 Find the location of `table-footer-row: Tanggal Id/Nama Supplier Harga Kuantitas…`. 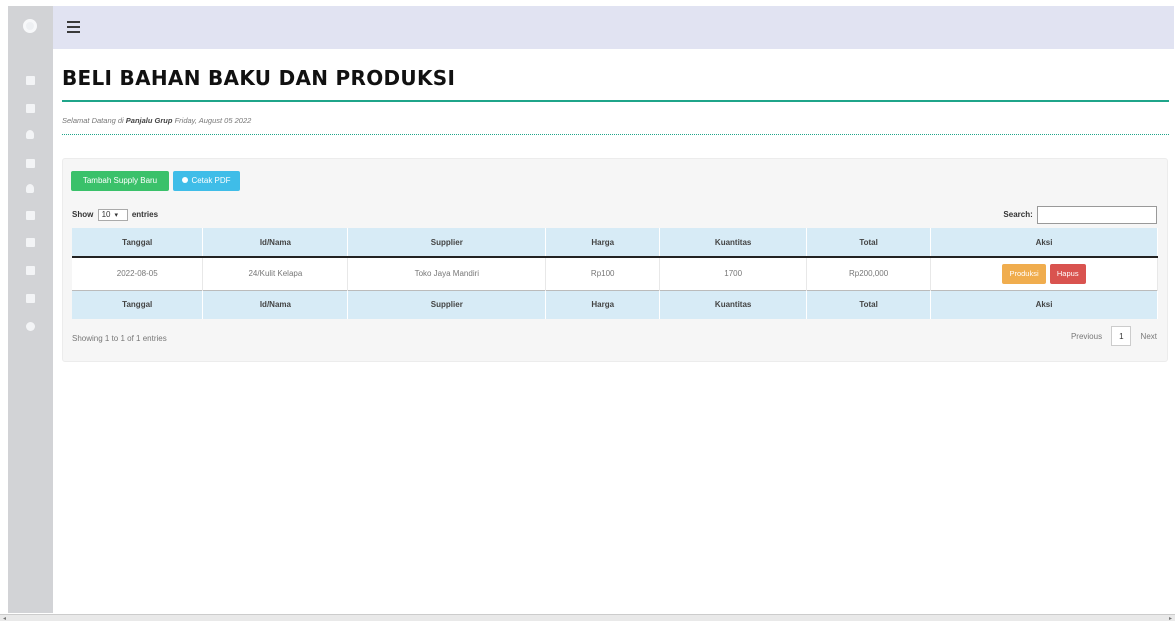

table-footer-row: Tanggal Id/Nama Supplier Harga Kuantitas… is located at coordinates (615, 304).